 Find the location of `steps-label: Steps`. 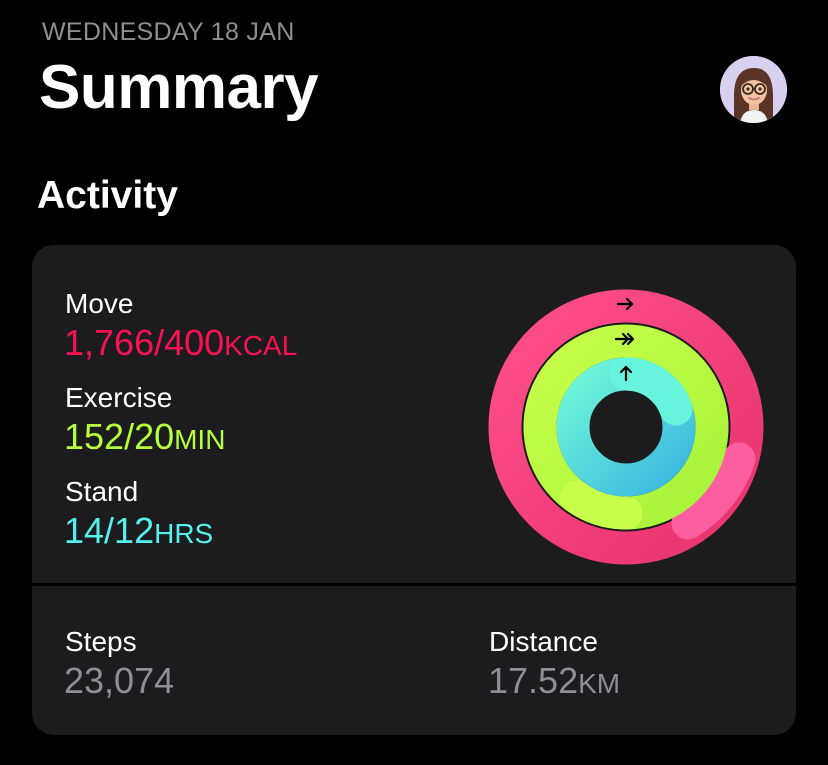

steps-label: Steps is located at coordinates (101, 641).